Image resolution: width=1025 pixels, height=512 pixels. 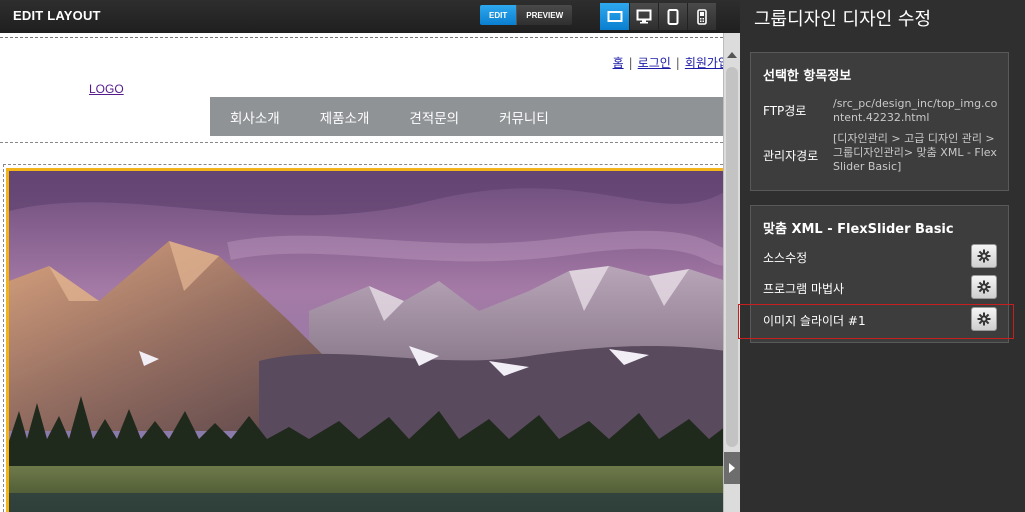 I want to click on source-edit-label: 소스수정, so click(x=785, y=258).